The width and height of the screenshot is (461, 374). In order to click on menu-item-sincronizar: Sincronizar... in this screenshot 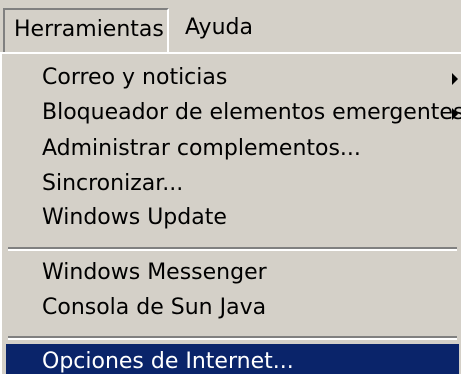, I will do `click(232, 184)`.